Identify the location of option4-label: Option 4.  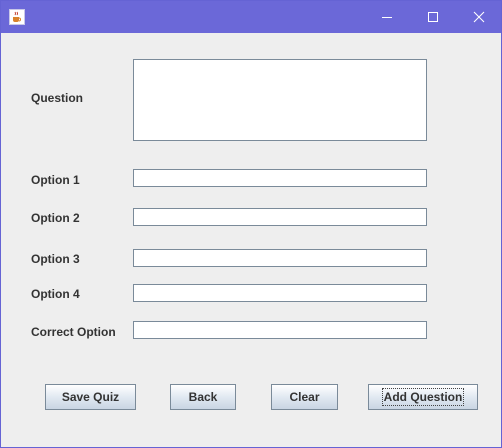
(55, 294).